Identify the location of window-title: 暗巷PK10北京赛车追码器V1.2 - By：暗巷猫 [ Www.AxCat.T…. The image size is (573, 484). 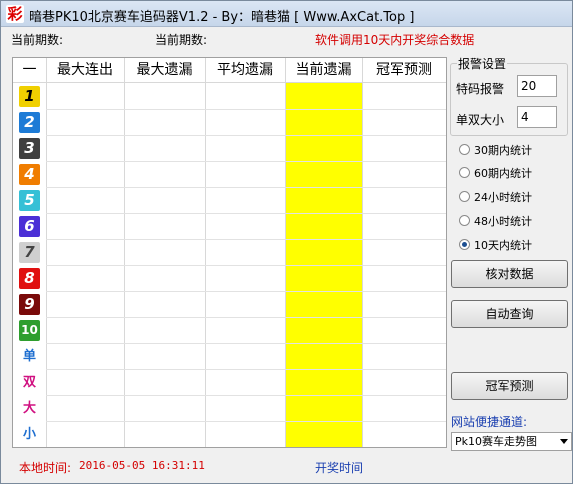
(222, 17).